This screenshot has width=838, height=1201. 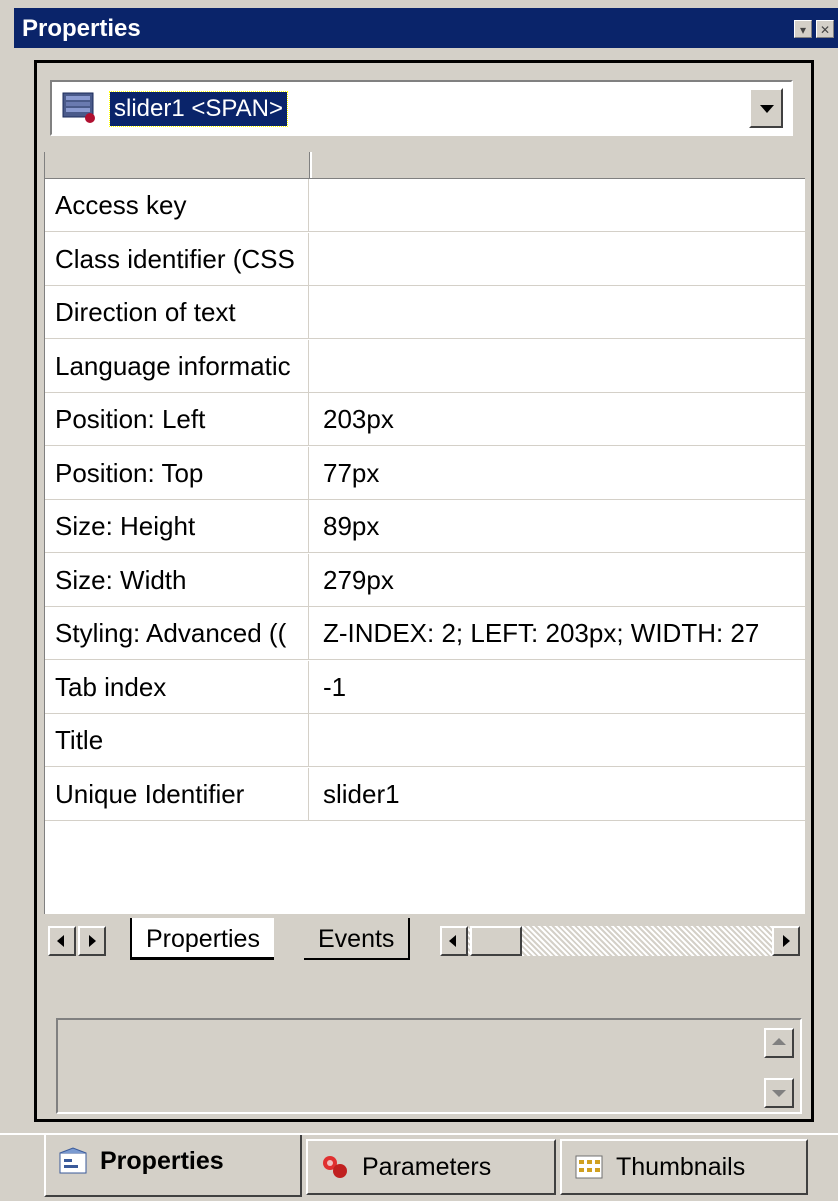 What do you see at coordinates (81, 28) in the screenshot?
I see `panel-title: Properties` at bounding box center [81, 28].